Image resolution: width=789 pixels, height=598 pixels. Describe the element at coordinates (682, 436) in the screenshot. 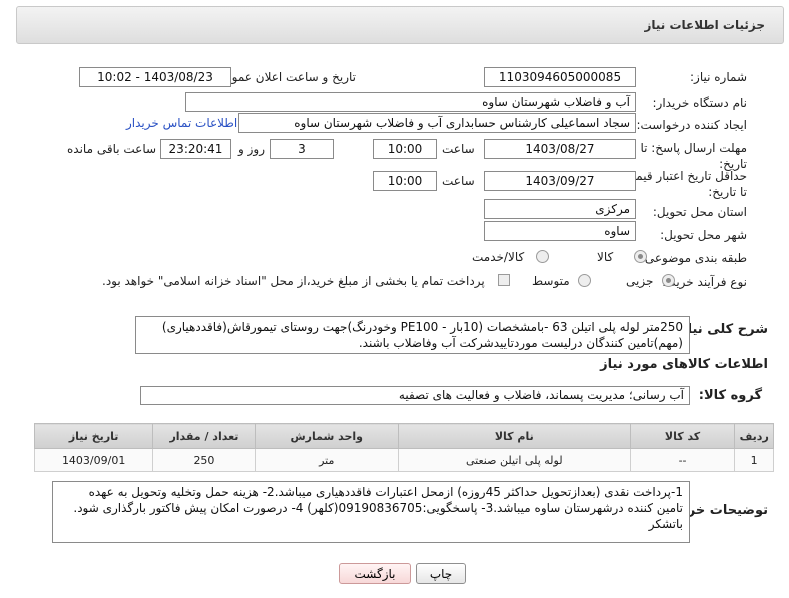

I see `col-header-code: کد کالا` at that location.